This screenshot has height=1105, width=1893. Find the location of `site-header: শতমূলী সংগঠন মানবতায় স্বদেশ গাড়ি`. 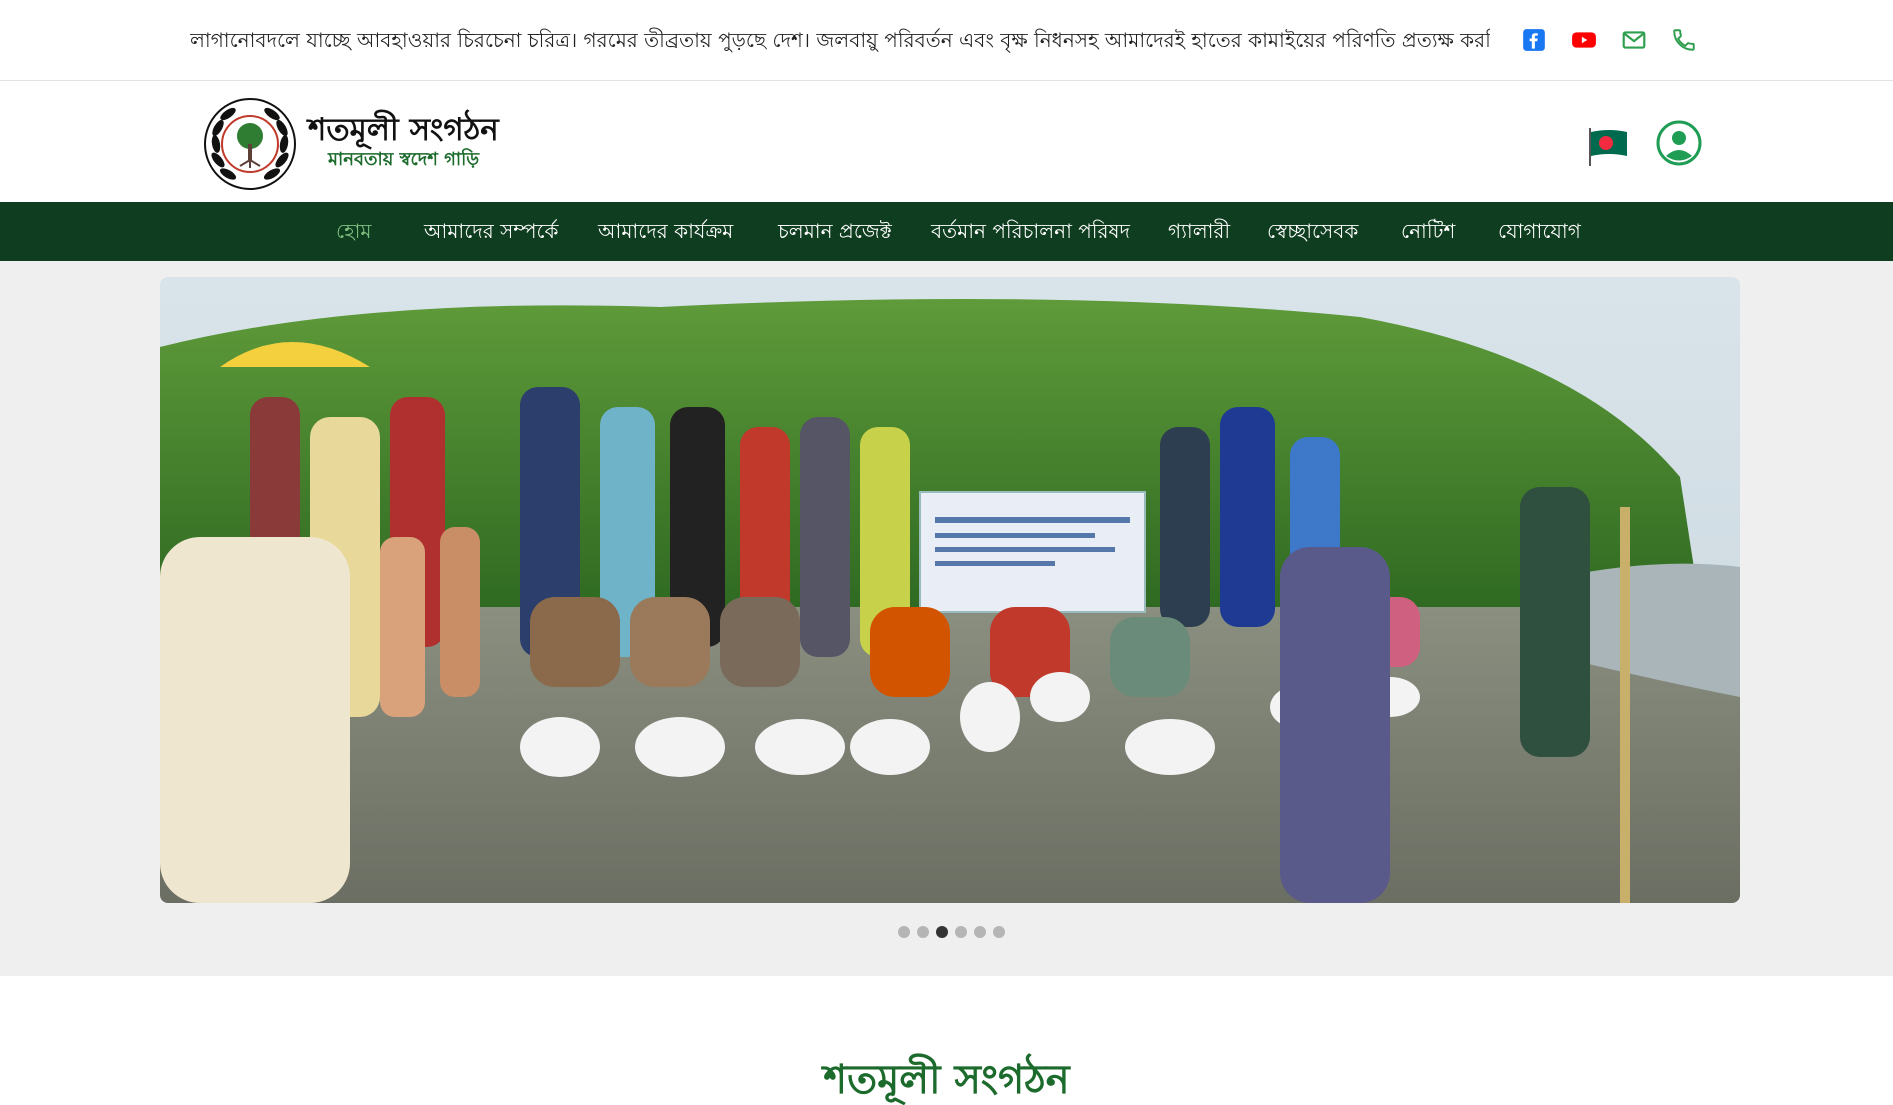

site-header: শতমূলী সংগঠন মানবতায় স্বদেশ গাড়ি is located at coordinates (946, 142).